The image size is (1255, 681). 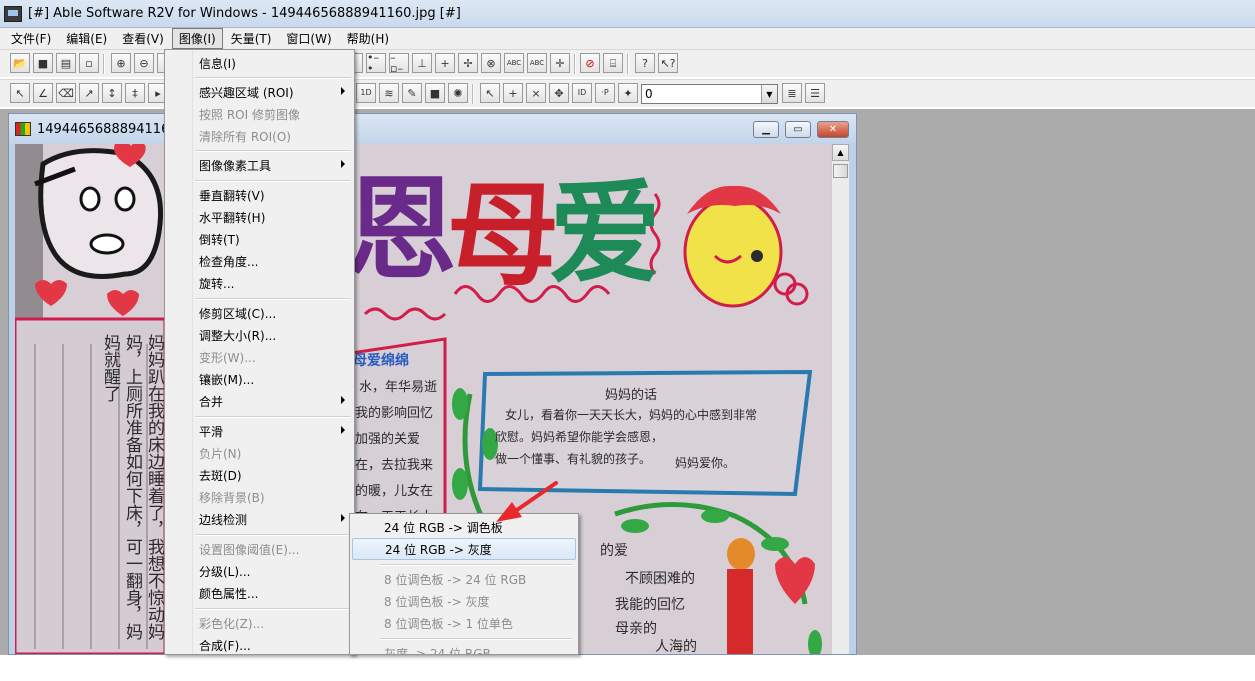 What do you see at coordinates (613, 63) in the screenshot?
I see `select-tool-button: ⌸` at bounding box center [613, 63].